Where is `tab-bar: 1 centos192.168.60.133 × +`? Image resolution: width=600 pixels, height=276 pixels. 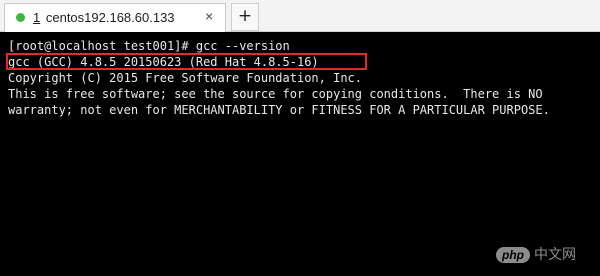
tab-bar: 1 centos192.168.60.133 × + is located at coordinates (300, 16).